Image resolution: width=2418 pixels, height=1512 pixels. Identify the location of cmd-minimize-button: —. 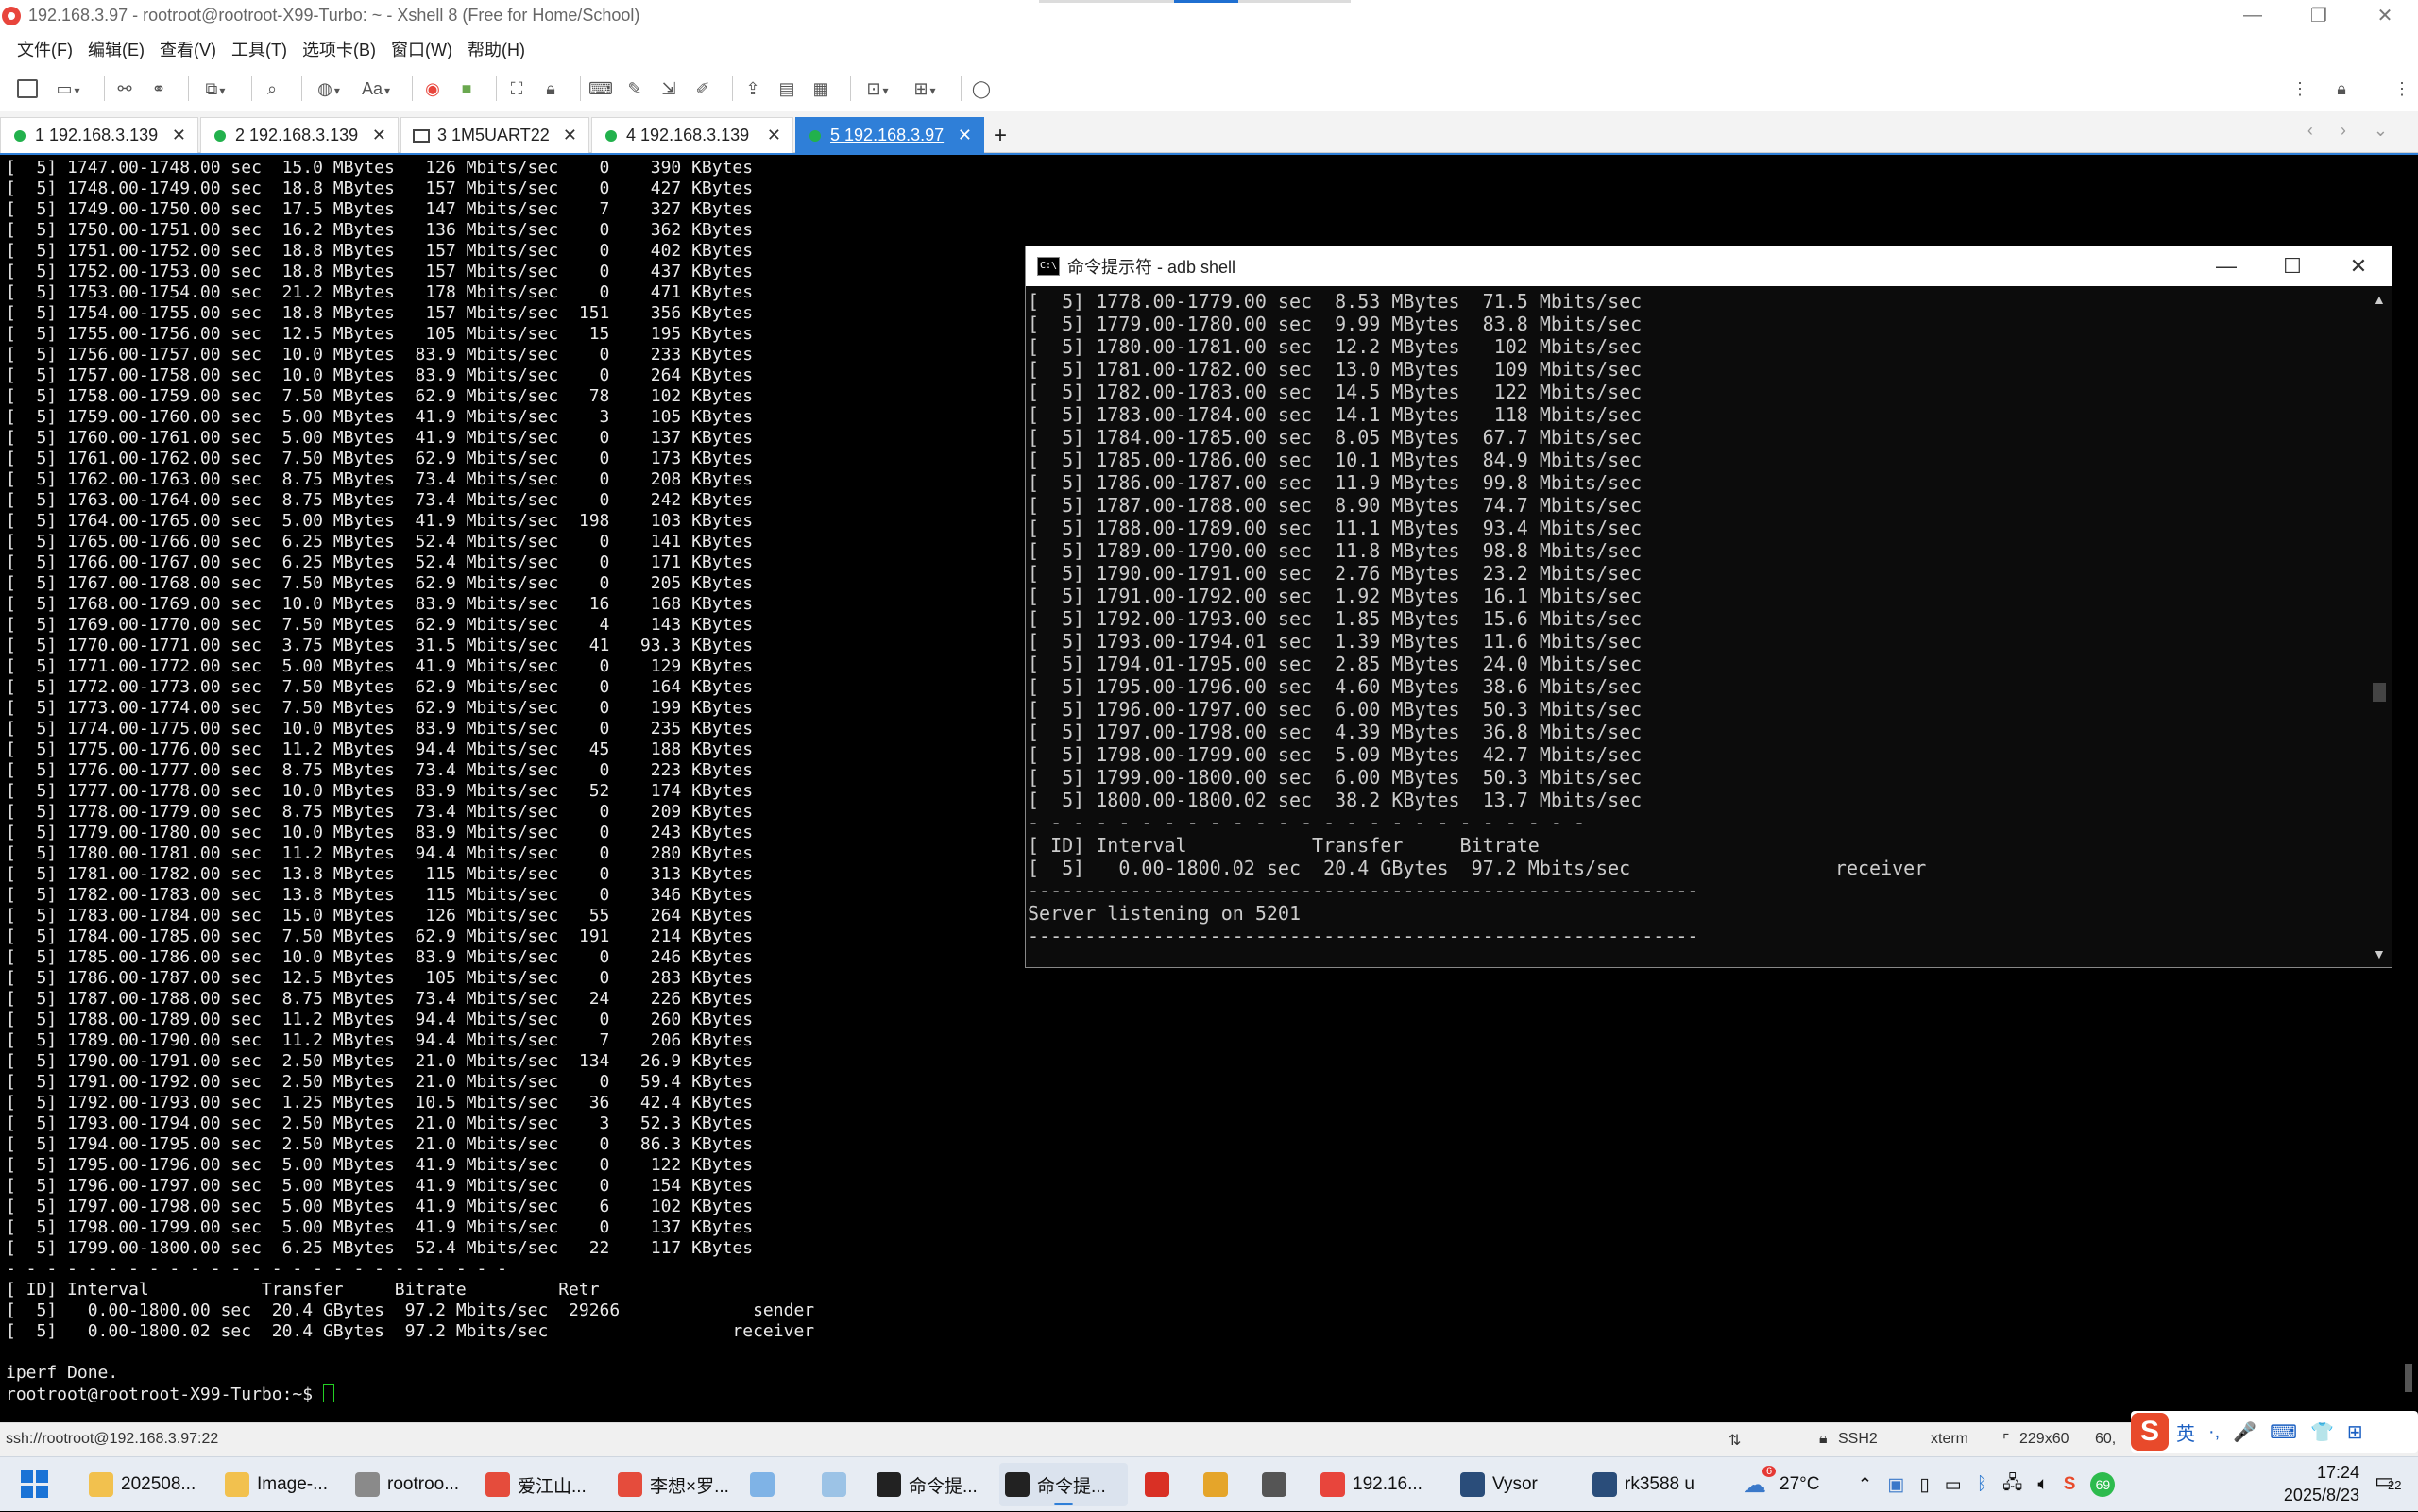
(2226, 266).